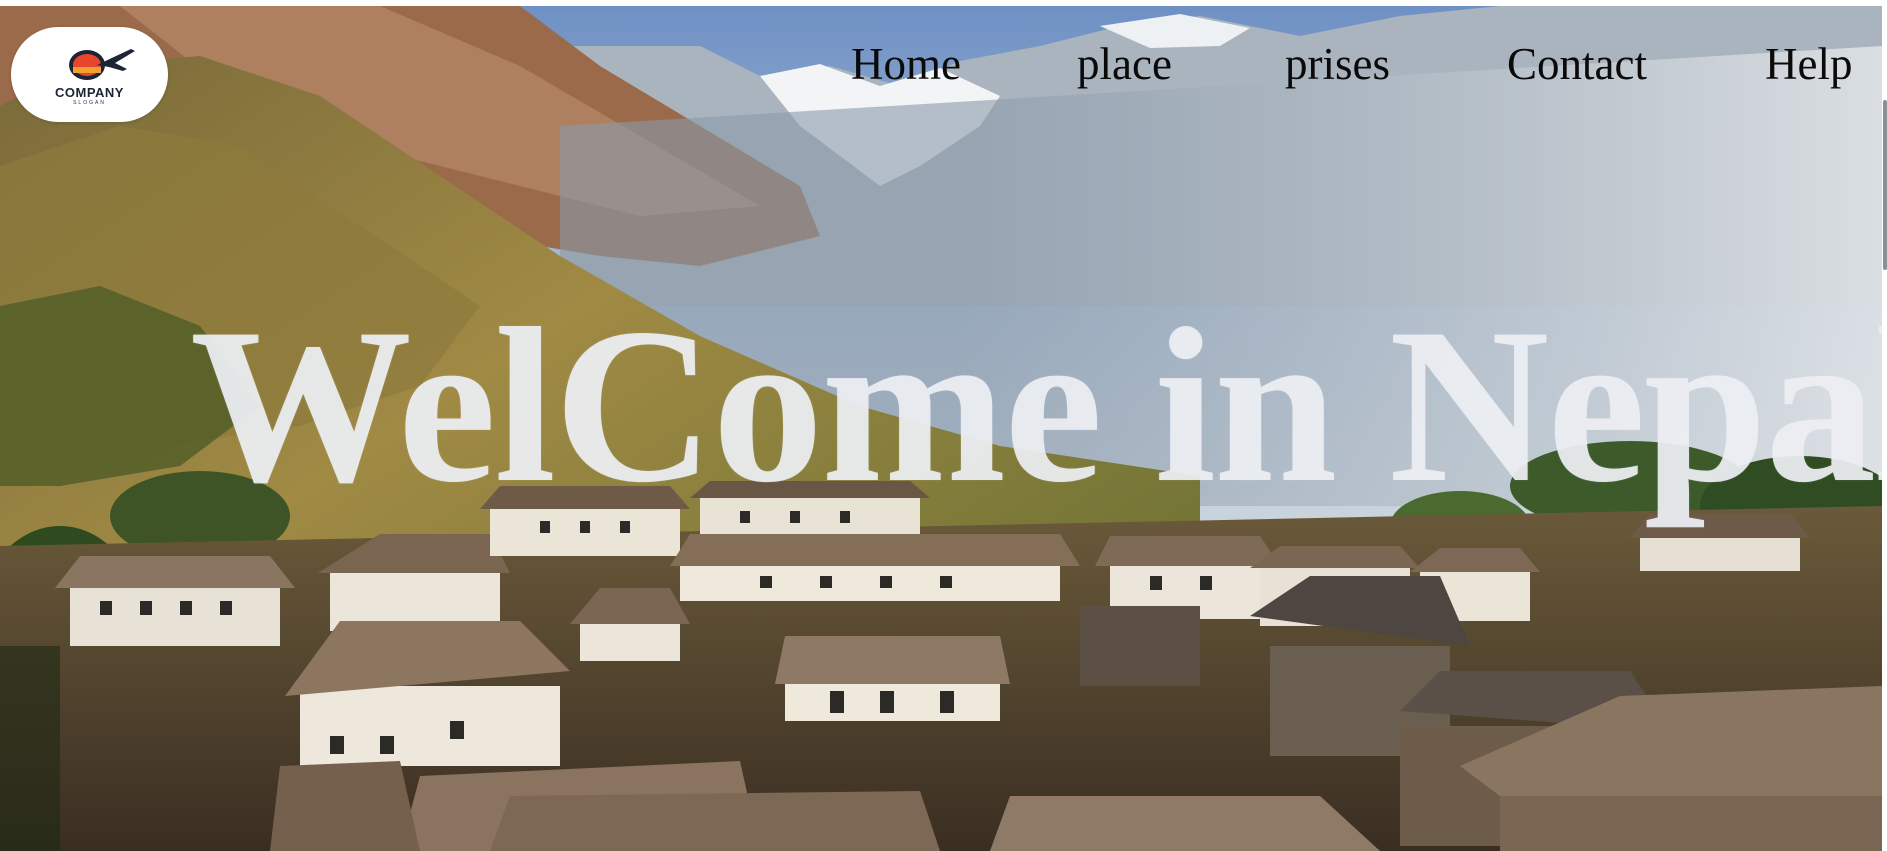 This screenshot has height=851, width=1887. I want to click on nav-place: place, so click(1124, 64).